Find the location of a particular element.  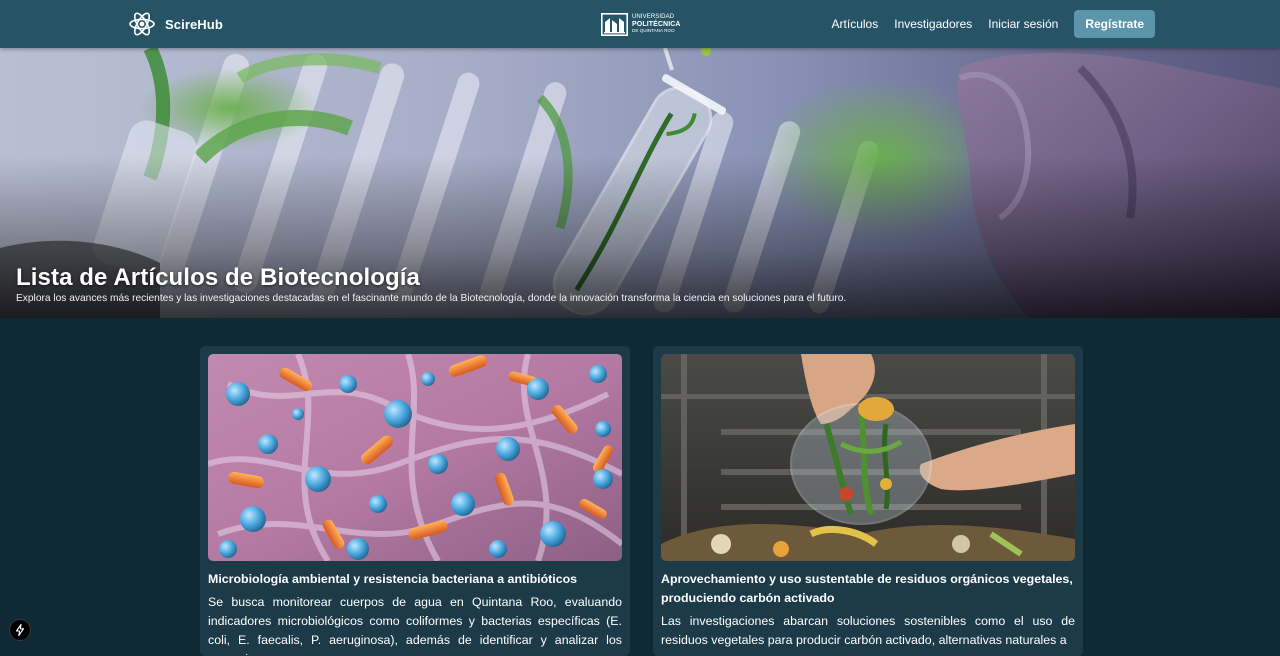

university-line-3: DE QUINTANA ROO is located at coordinates (653, 31).